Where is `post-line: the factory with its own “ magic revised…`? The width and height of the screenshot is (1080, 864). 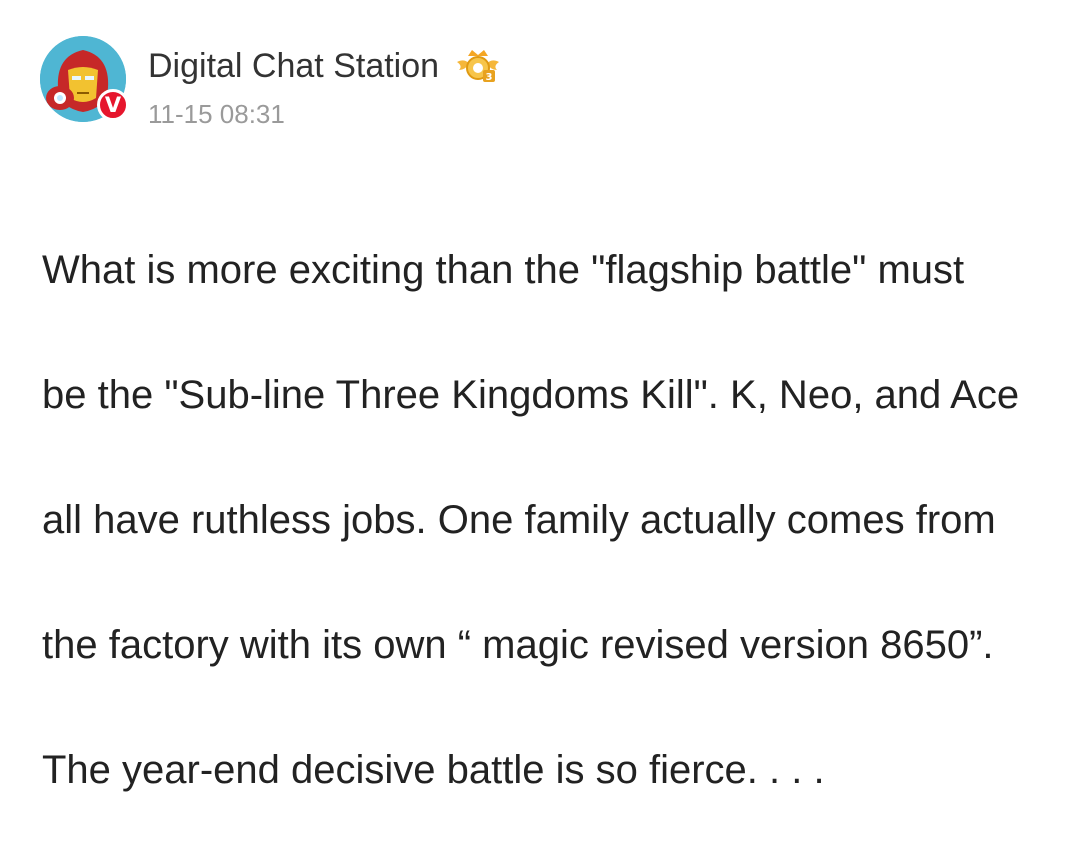
post-line: the factory with its own “ magic revised… is located at coordinates (518, 644).